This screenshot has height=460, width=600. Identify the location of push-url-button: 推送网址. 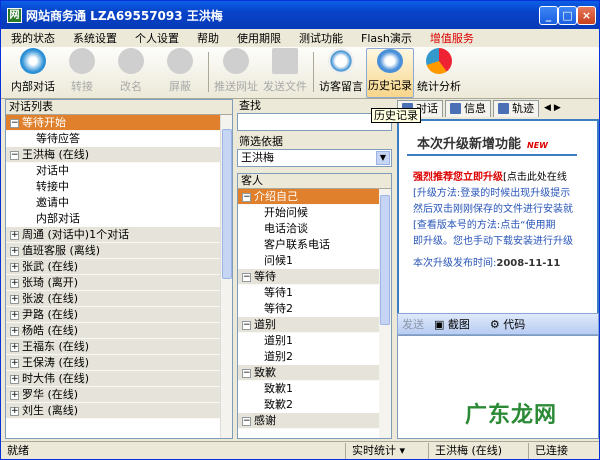
(236, 73).